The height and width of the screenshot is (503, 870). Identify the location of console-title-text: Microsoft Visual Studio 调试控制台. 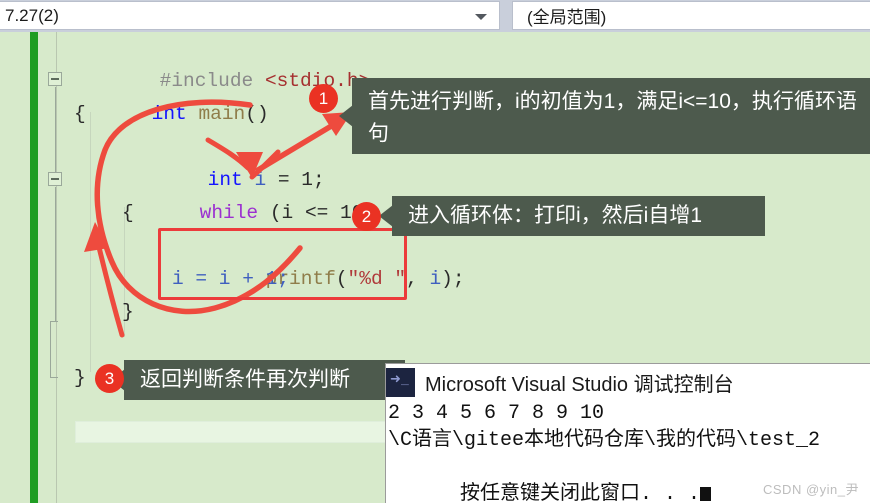
(579, 384).